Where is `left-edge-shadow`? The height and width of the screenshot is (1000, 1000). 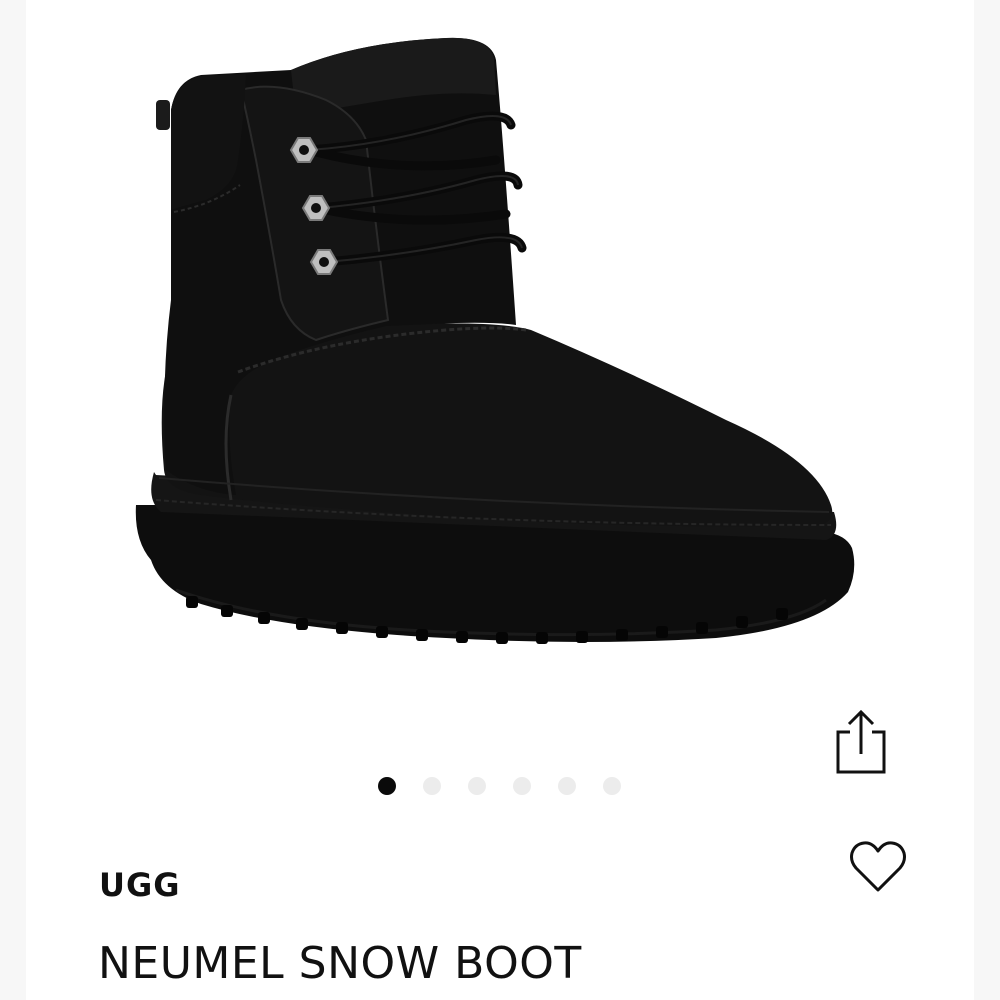
left-edge-shadow is located at coordinates (13, 500).